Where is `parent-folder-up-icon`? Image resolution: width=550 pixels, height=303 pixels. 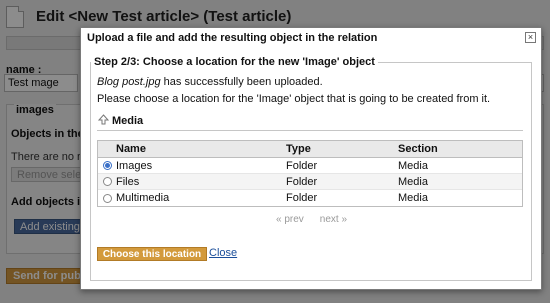 parent-folder-up-icon is located at coordinates (103, 119).